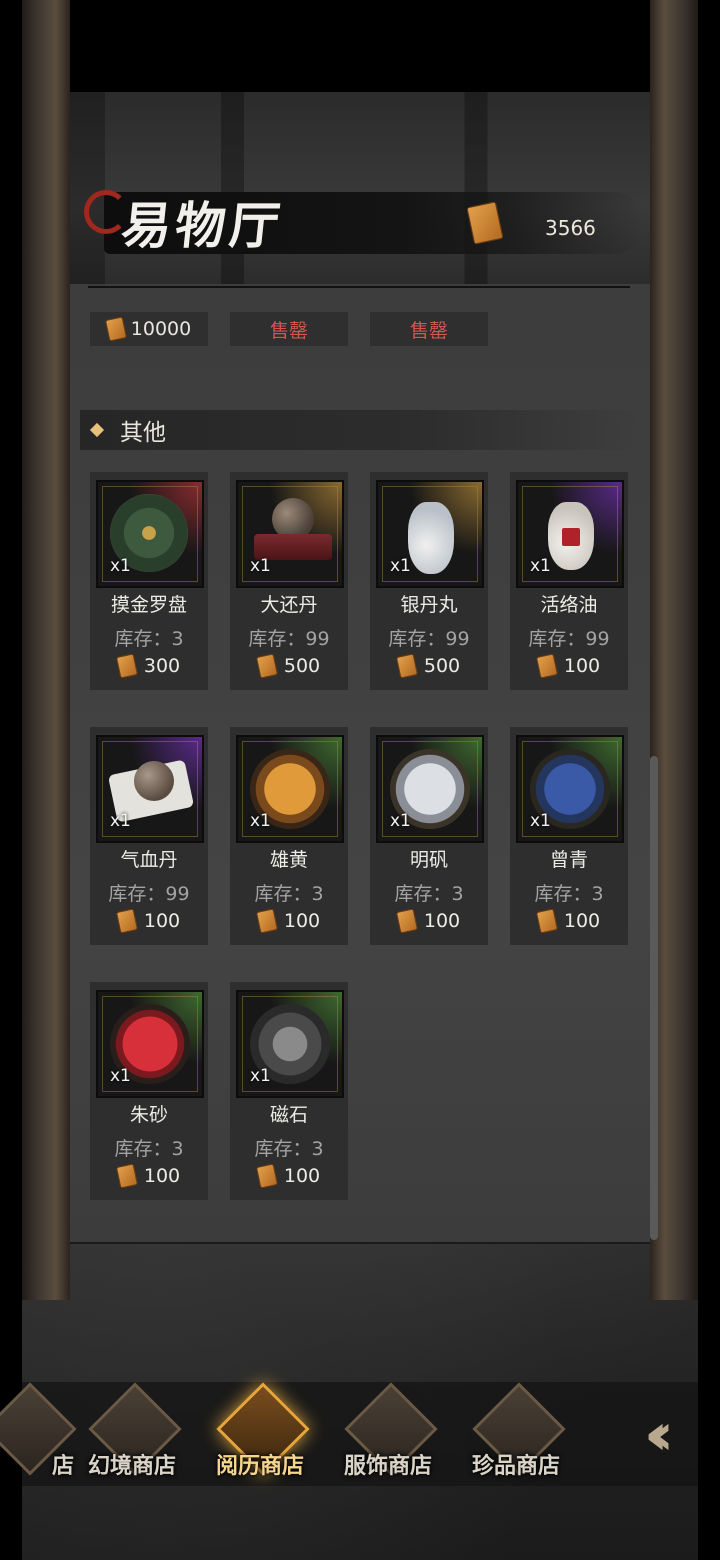 The height and width of the screenshot is (1560, 720). Describe the element at coordinates (654, 998) in the screenshot. I see `scrollbar` at that location.